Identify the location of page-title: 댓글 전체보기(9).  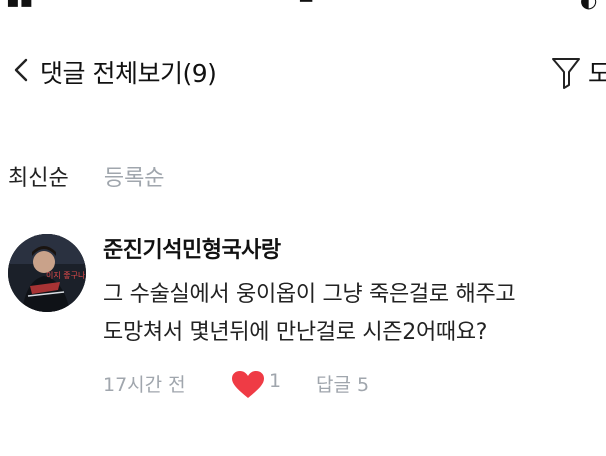
(128, 73).